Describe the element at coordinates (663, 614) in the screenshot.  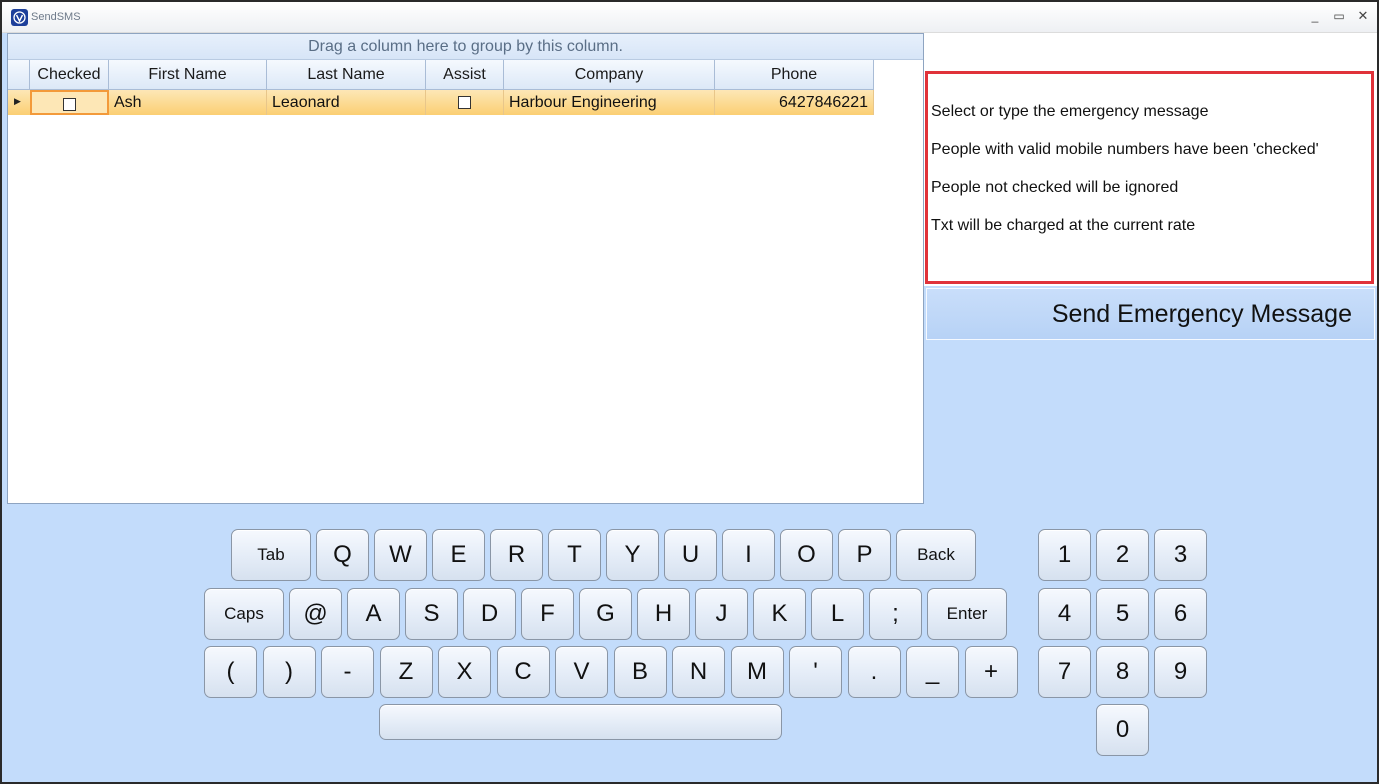
I see `key-h: H` at that location.